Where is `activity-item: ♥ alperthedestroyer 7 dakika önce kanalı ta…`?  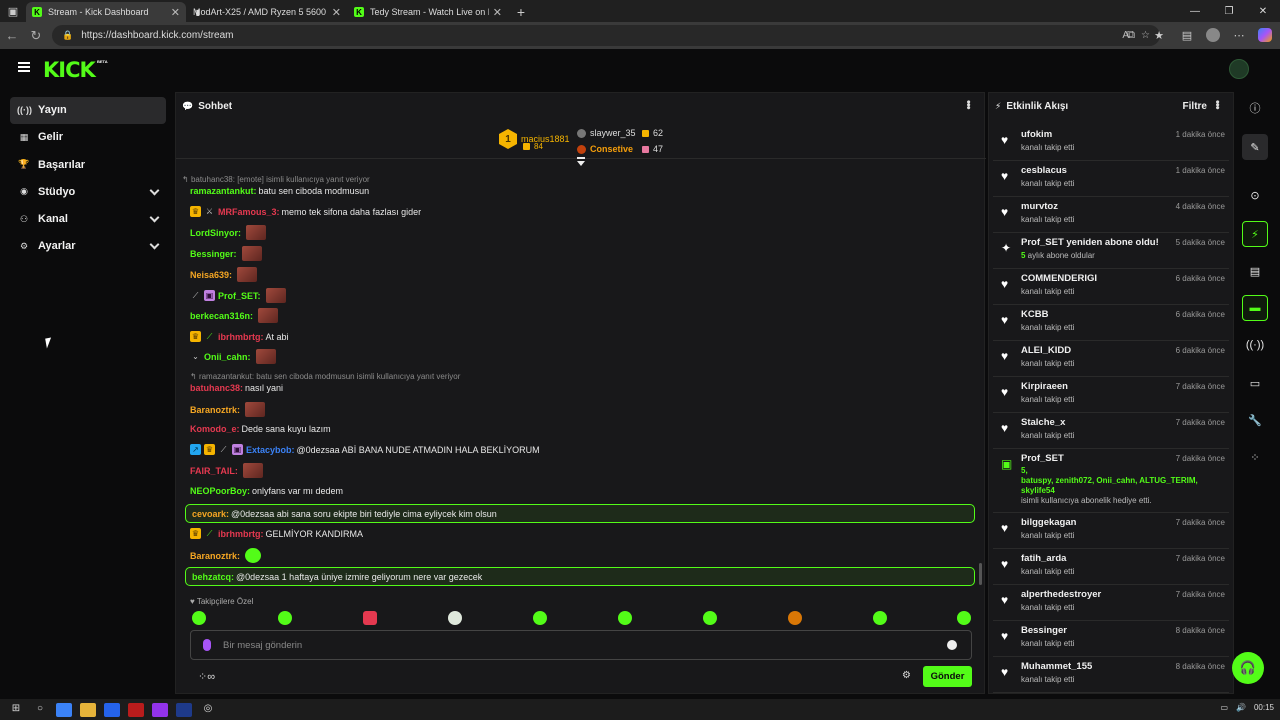
activity-item: ♥ alperthedestroyer 7 dakika önce kanalı ta… is located at coordinates (1111, 603).